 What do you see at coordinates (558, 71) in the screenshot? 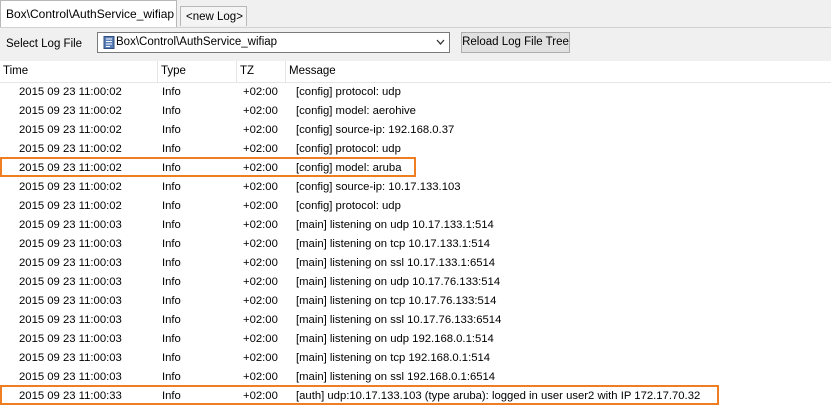
I see `column-header-message: Message` at bounding box center [558, 71].